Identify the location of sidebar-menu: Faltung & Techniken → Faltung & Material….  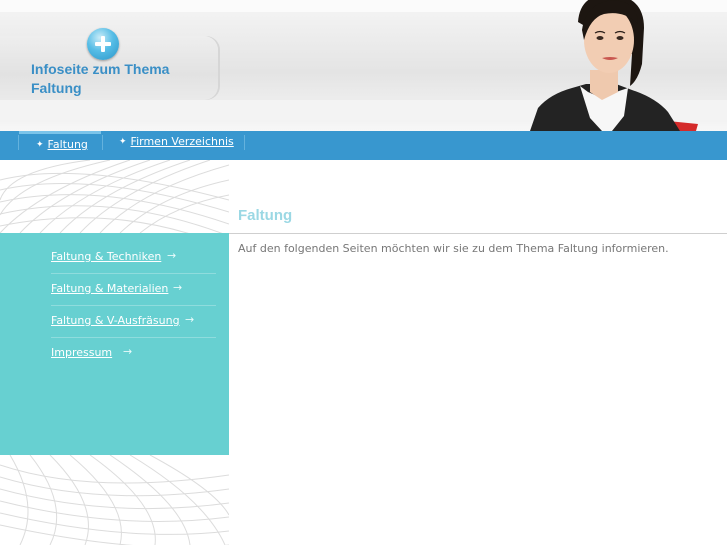
(133, 305).